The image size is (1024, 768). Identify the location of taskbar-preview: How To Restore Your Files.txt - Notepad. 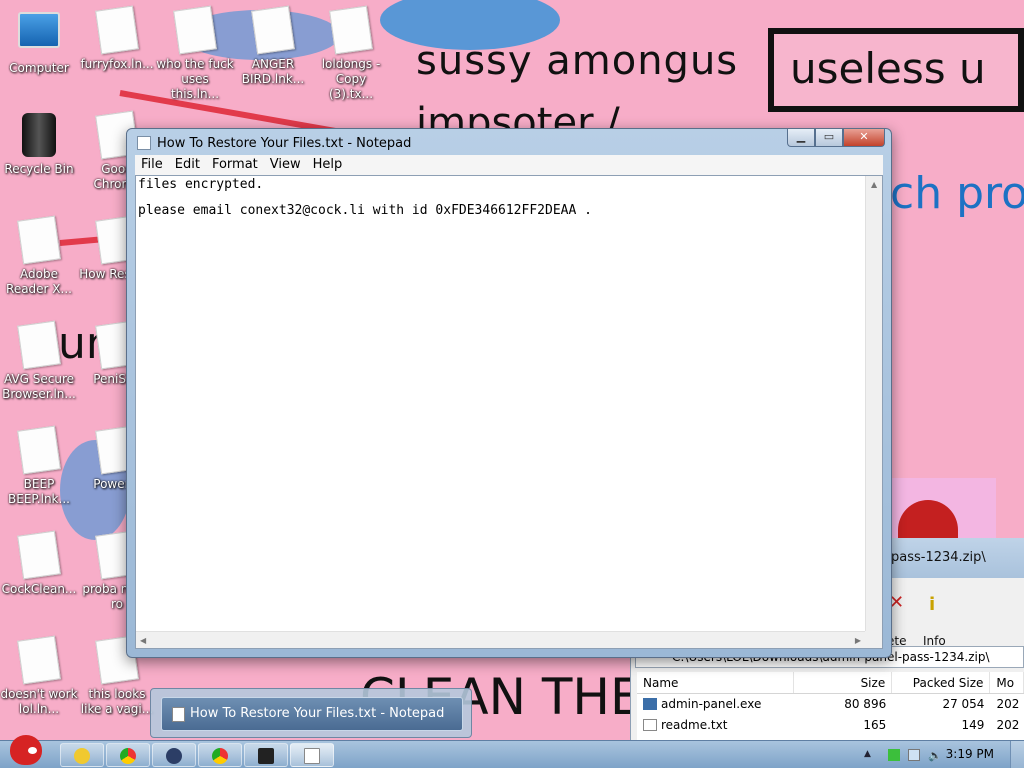
(311, 713).